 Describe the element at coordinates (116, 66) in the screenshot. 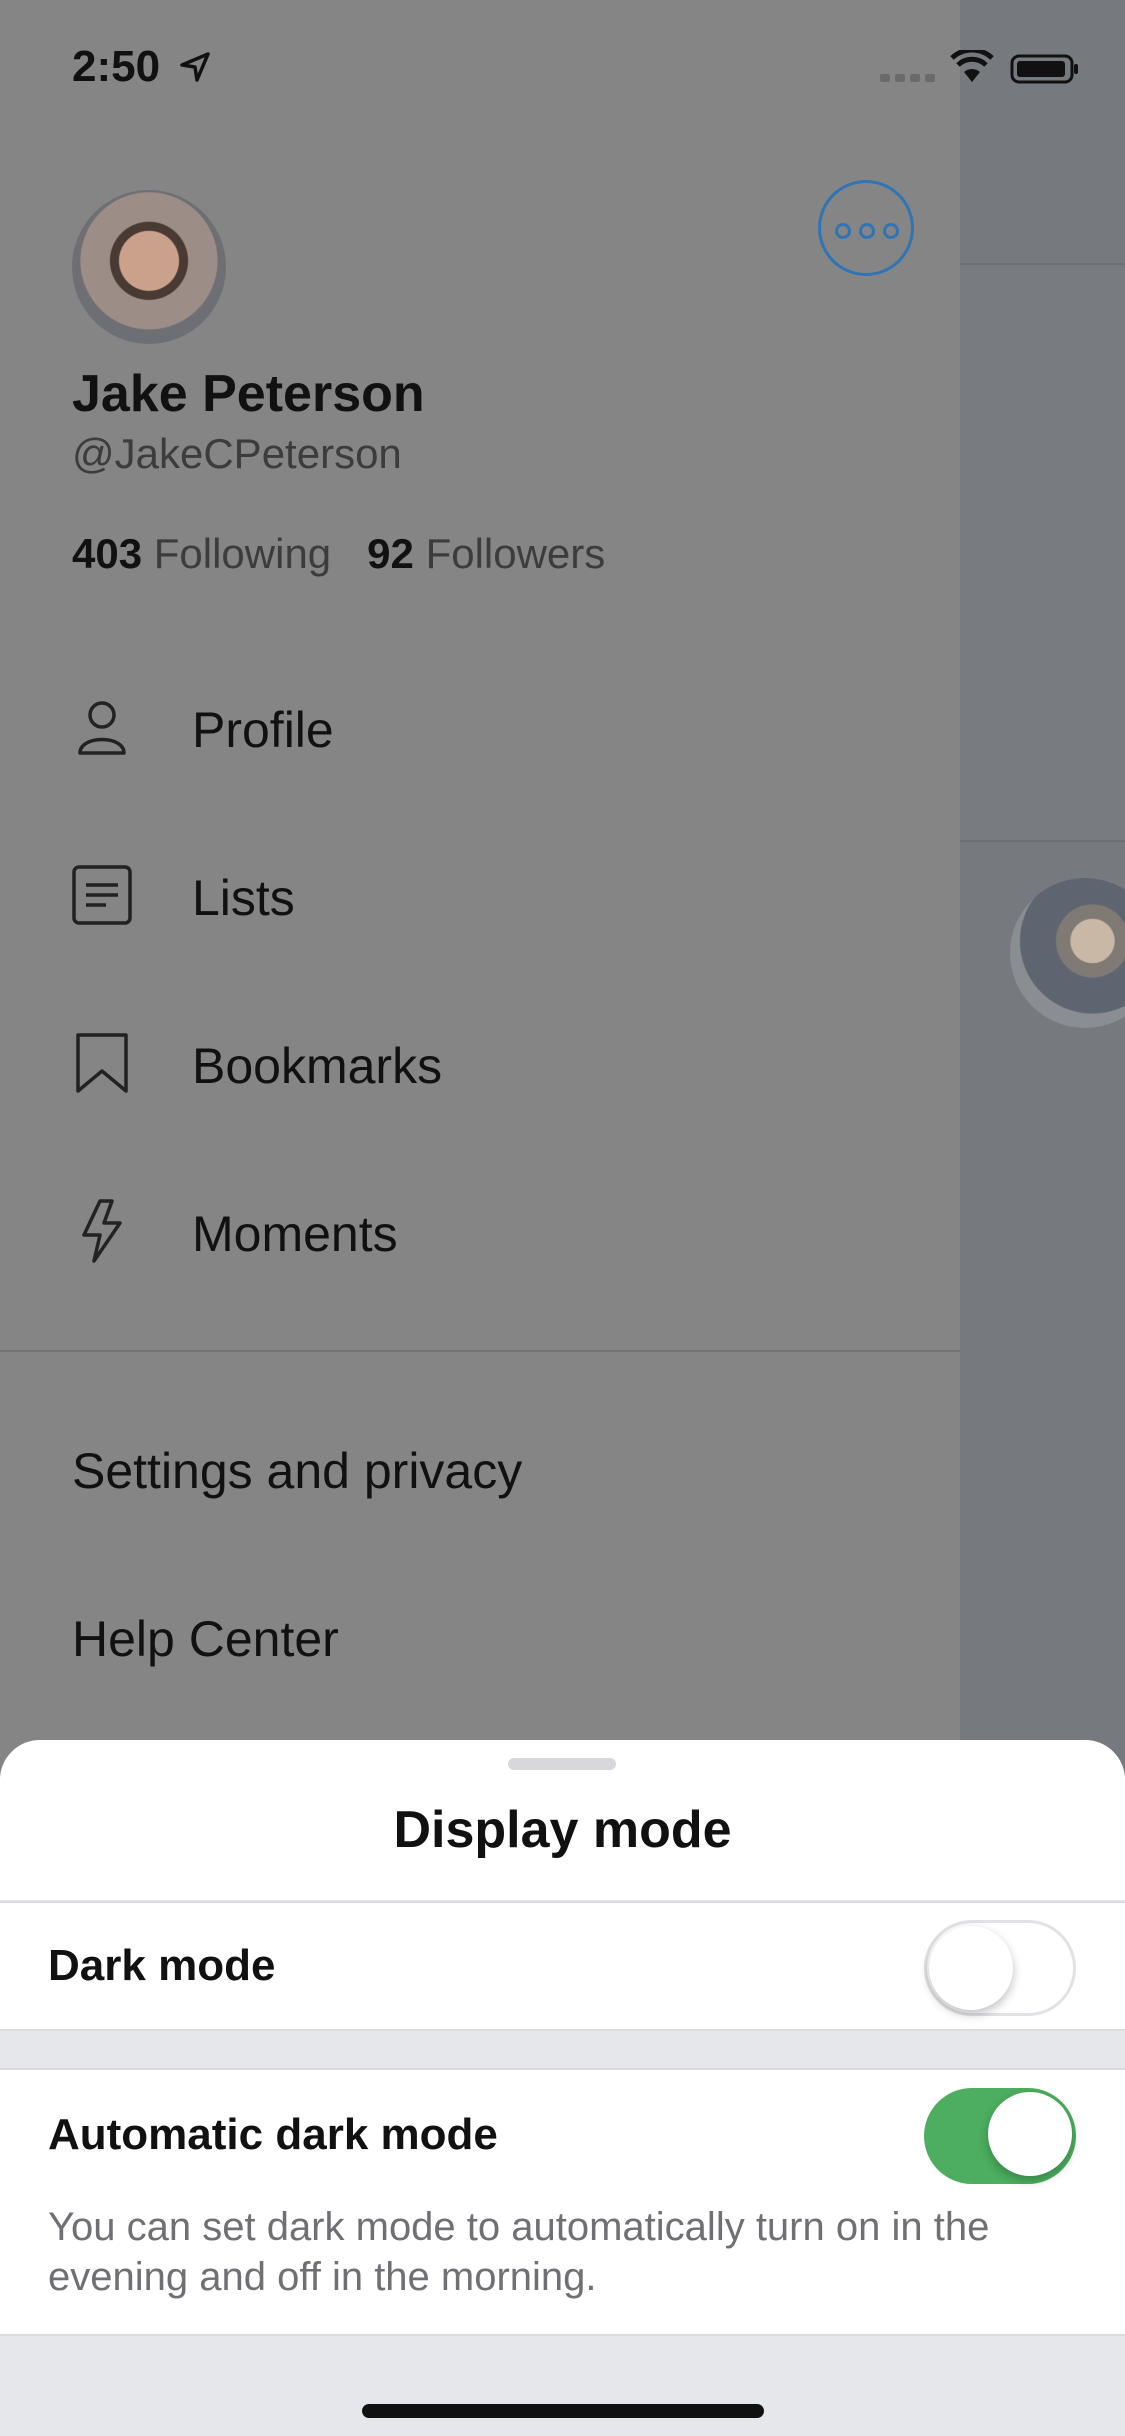

I see `status-time: 2:50` at that location.